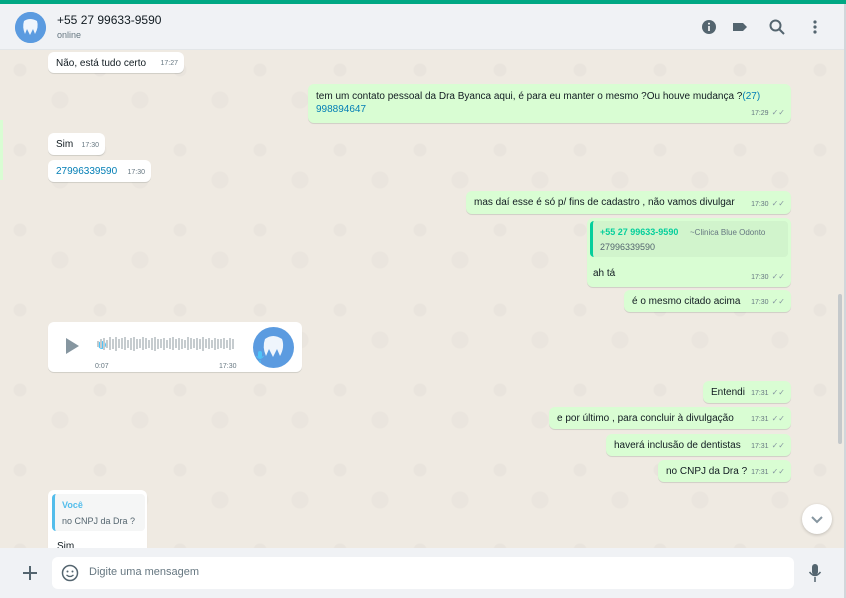 The height and width of the screenshot is (598, 846). Describe the element at coordinates (698, 445) in the screenshot. I see `message-outgoing: haverá inclusão de dentistas 17:31 ✓✓` at that location.